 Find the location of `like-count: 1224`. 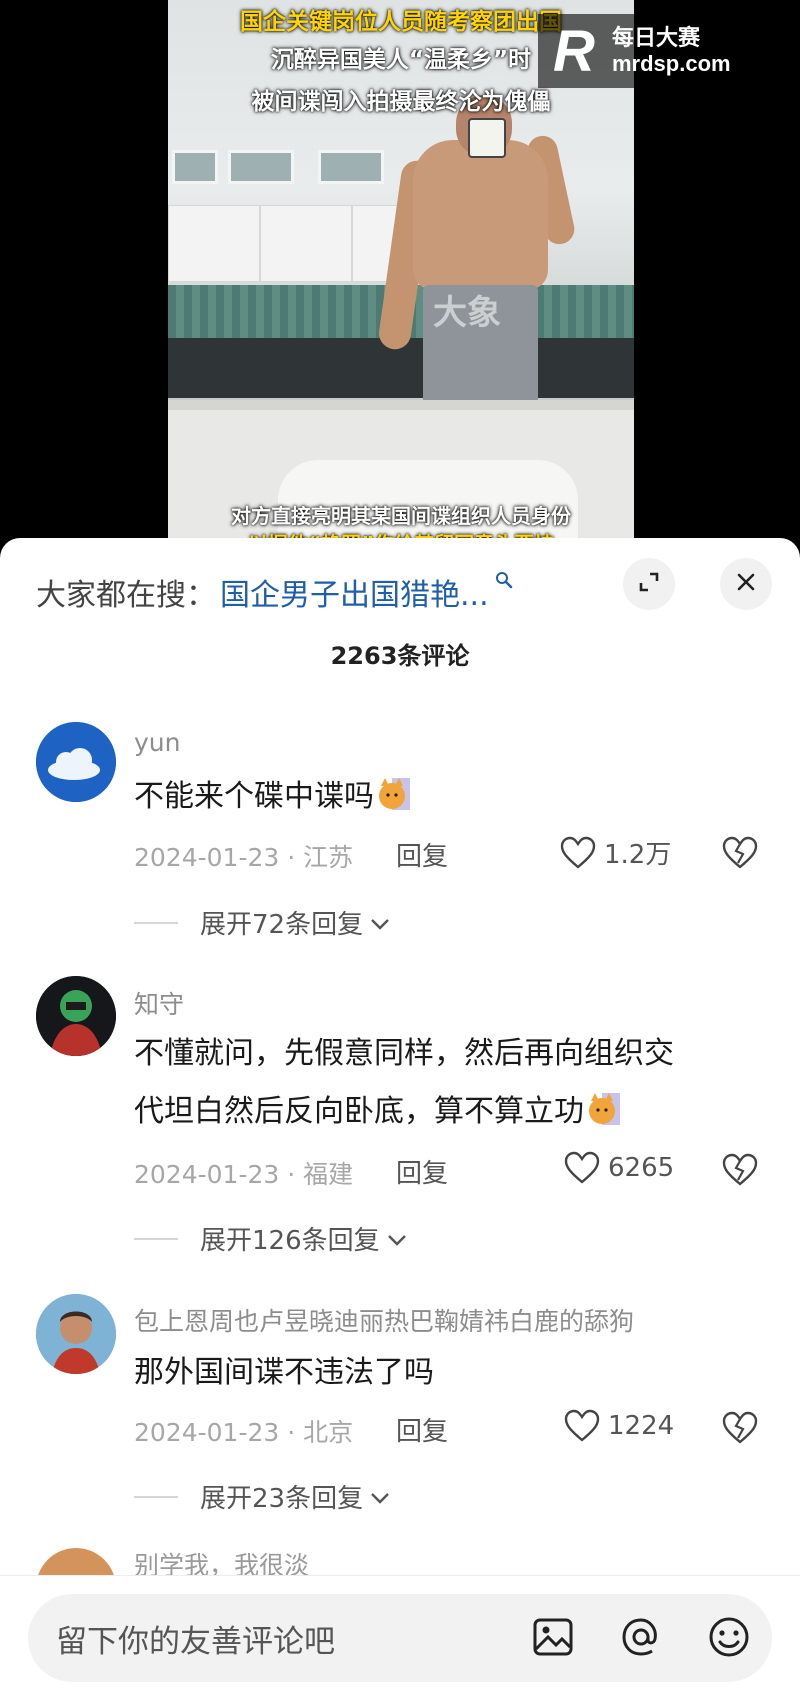

like-count: 1224 is located at coordinates (641, 1426).